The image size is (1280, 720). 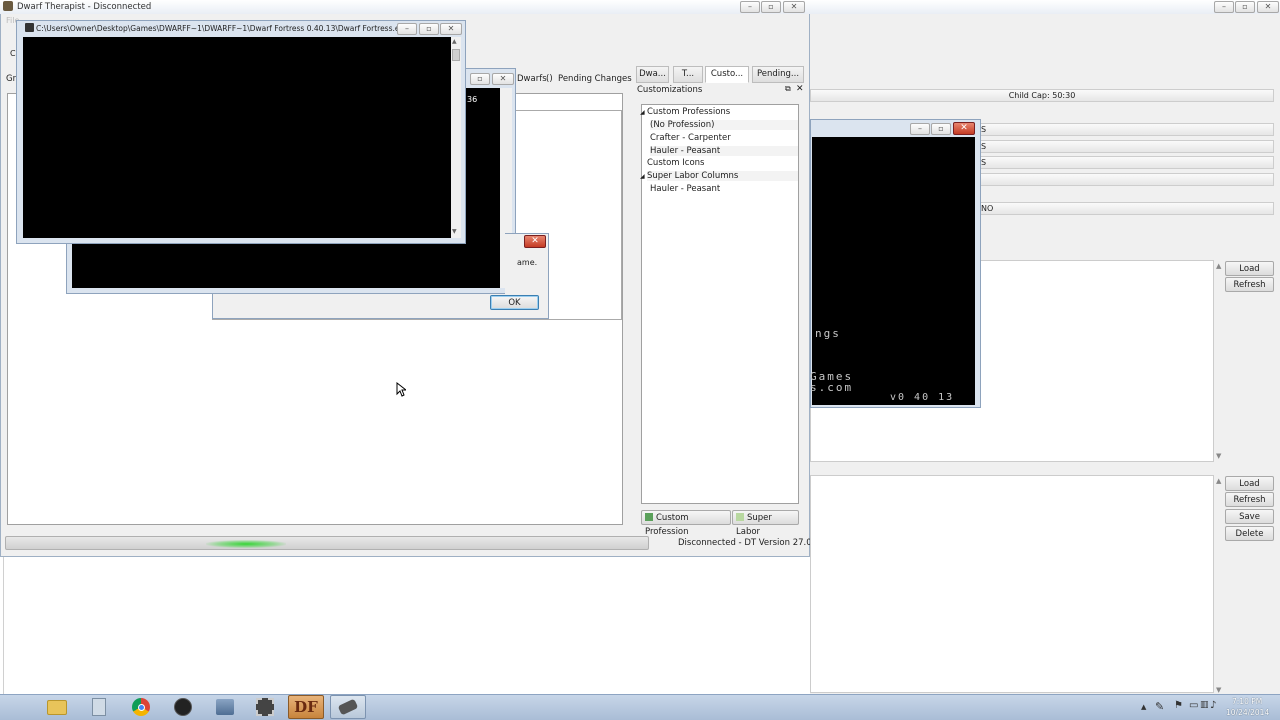 I want to click on app-icon, so click(x=8, y=6).